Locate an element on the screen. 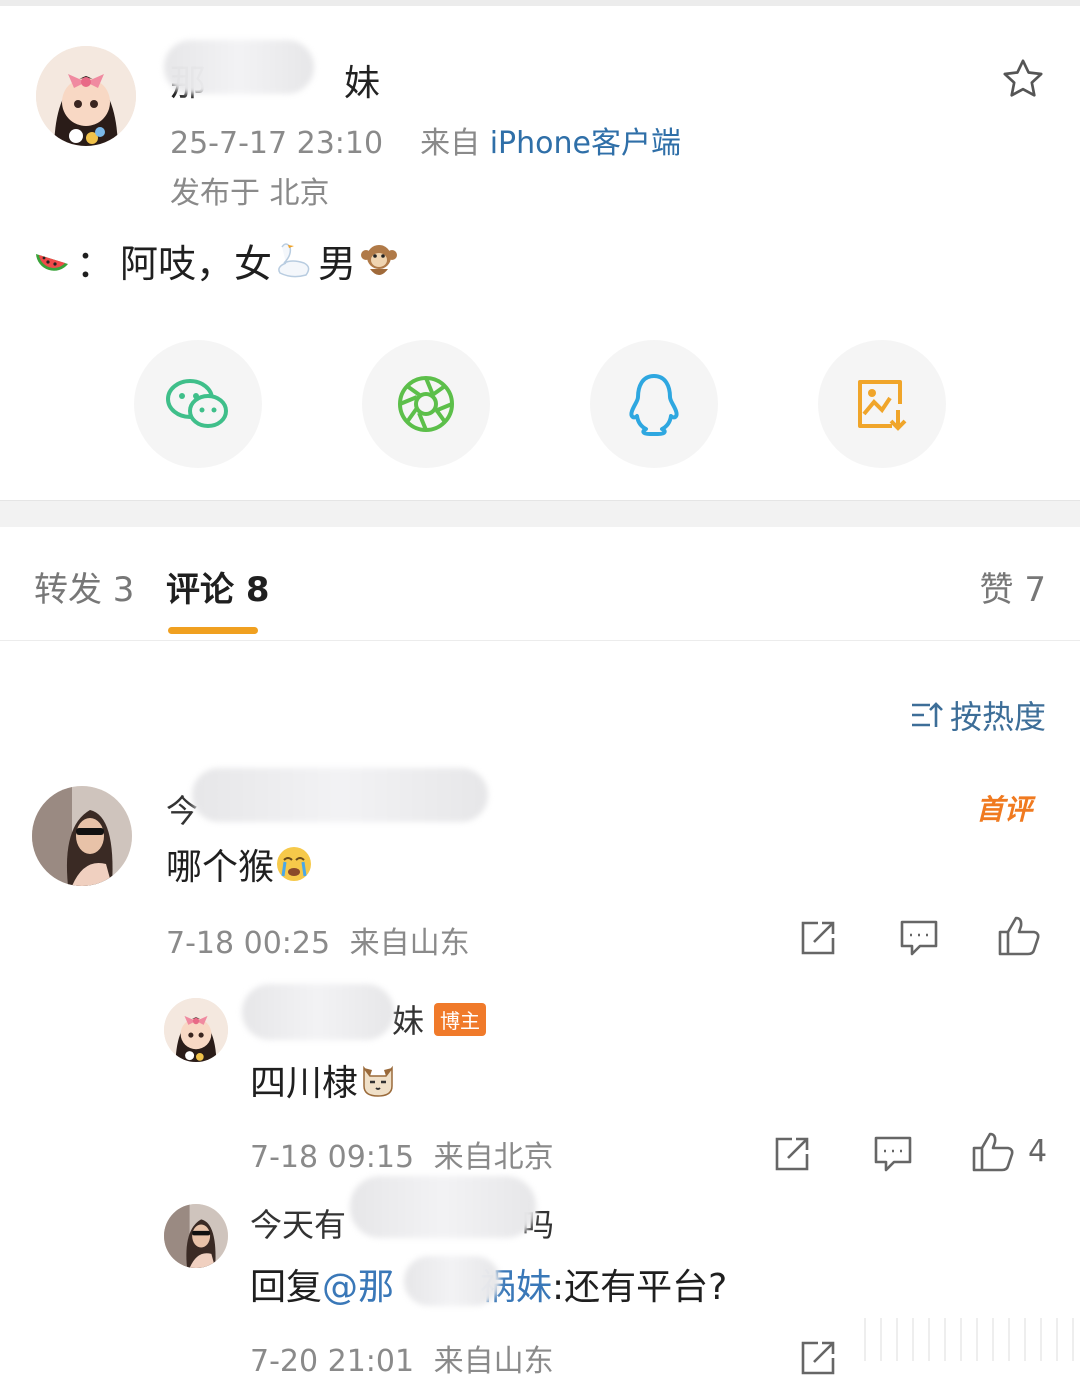 Image resolution: width=1080 pixels, height=1380 pixels. blogger-avatar is located at coordinates (196, 1030).